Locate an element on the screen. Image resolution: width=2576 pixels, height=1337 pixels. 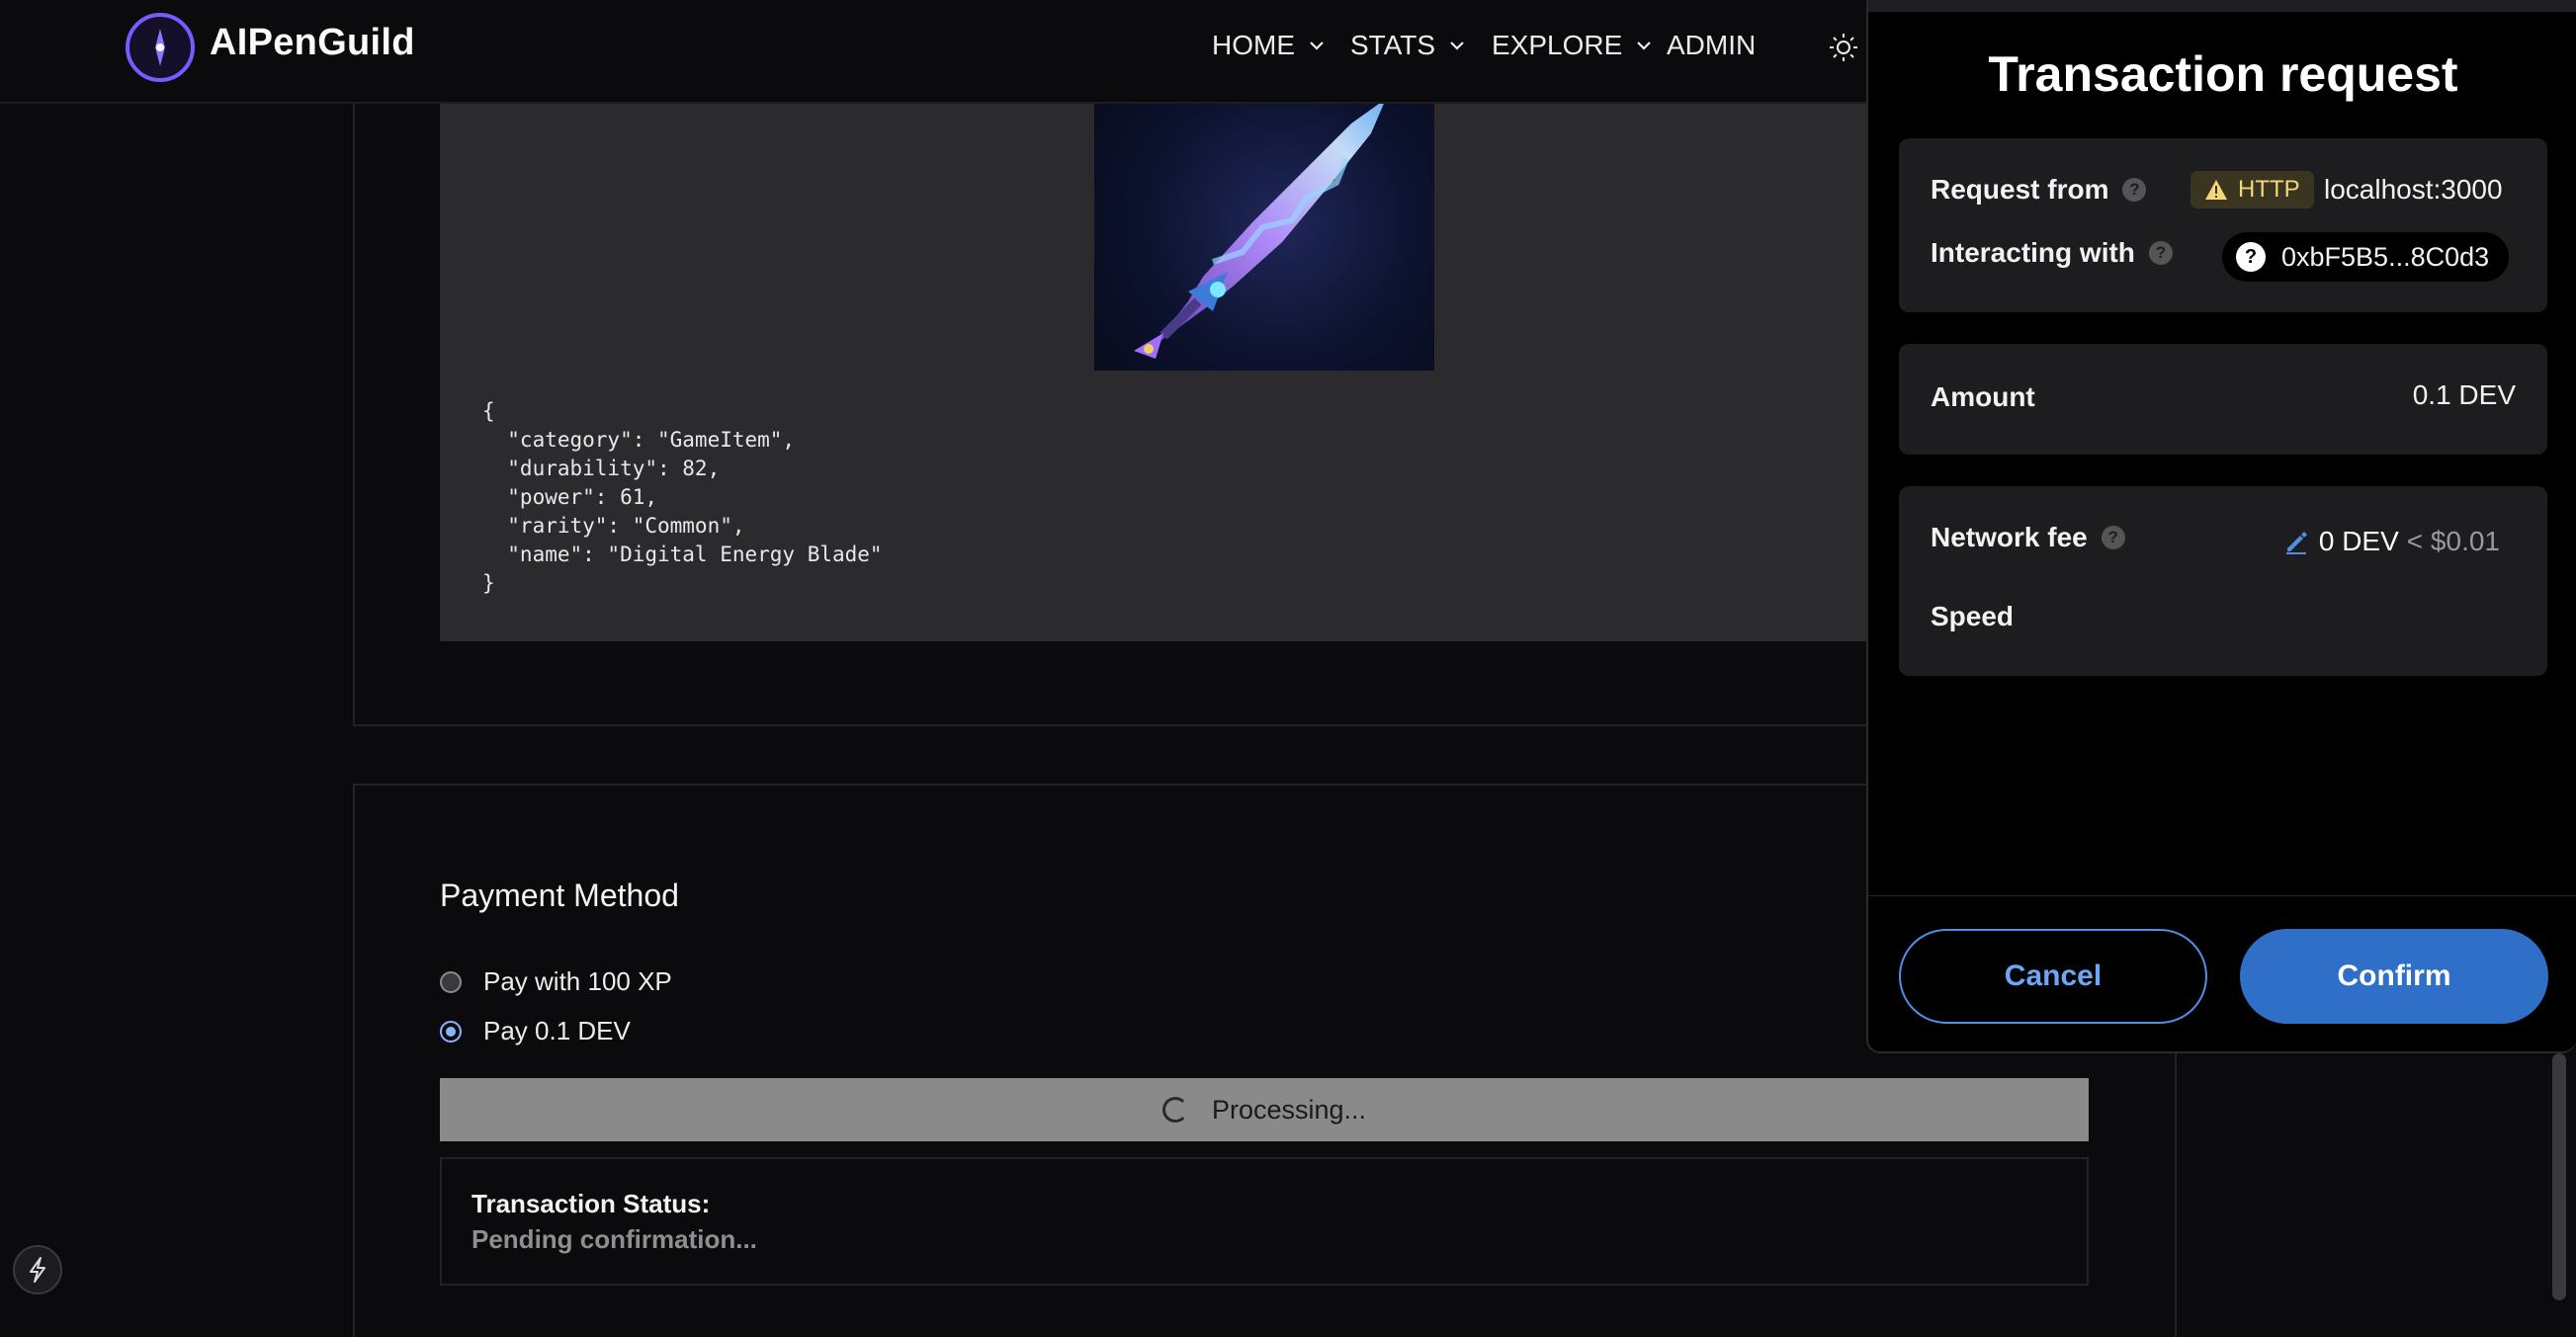
request-host: localhost:3000 is located at coordinates (2413, 189).